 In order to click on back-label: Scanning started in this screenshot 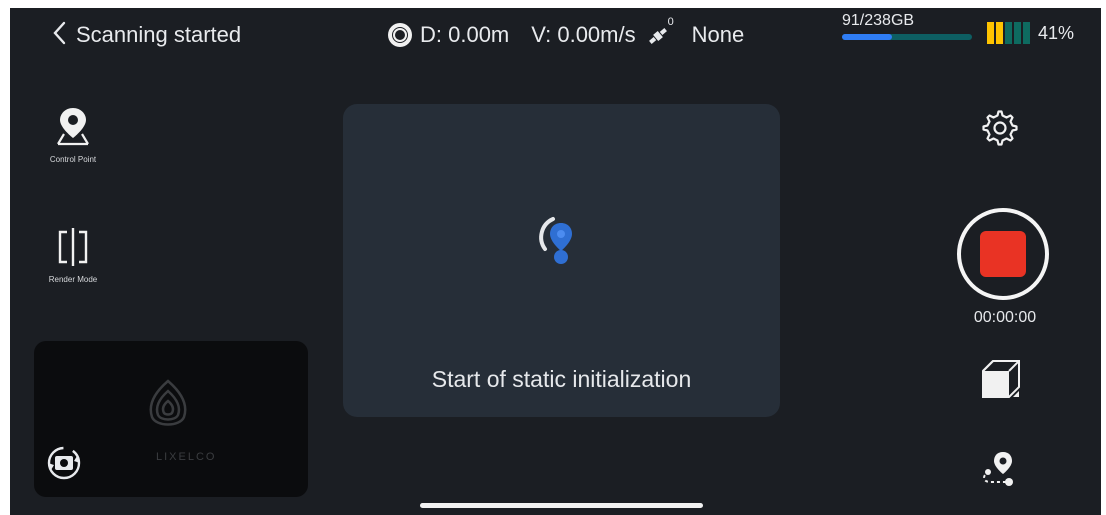, I will do `click(159, 34)`.